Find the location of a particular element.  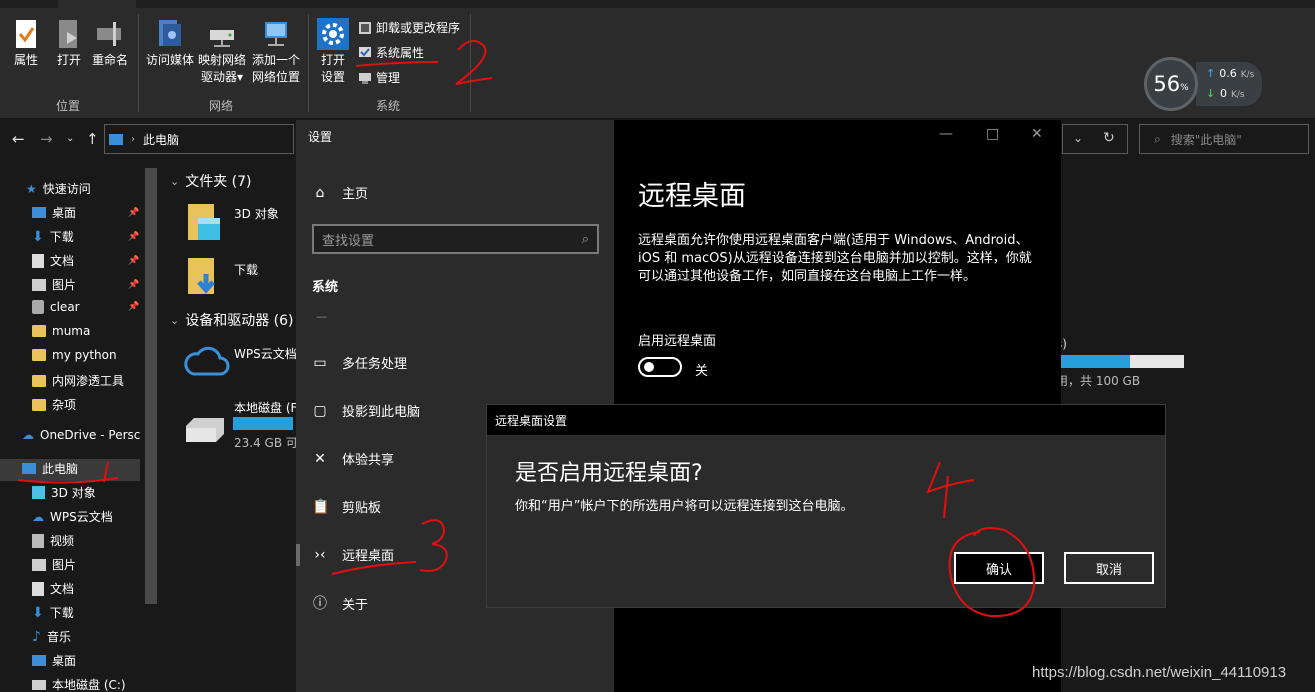

minimize-icon: — is located at coordinates (946, 134).